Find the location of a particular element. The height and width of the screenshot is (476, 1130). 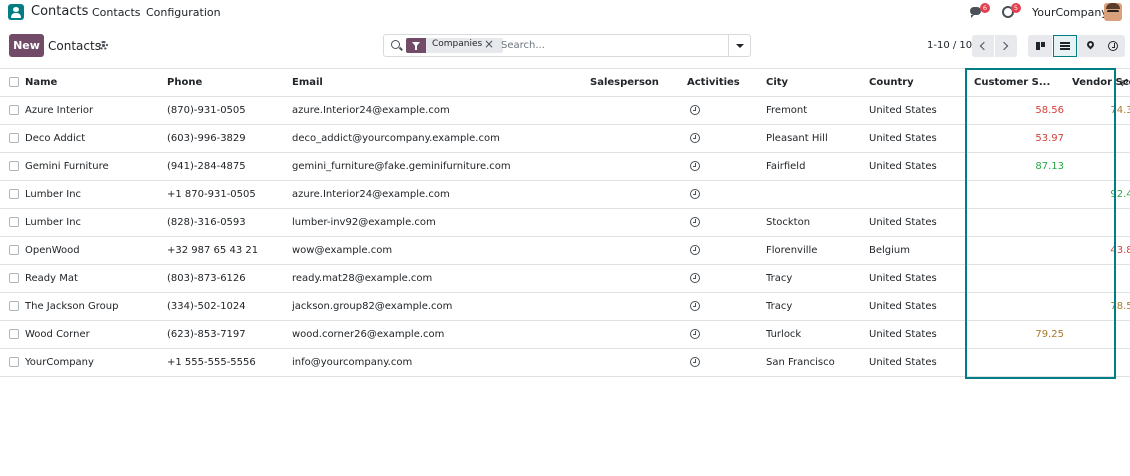

contacts-app-icon is located at coordinates (16, 12).